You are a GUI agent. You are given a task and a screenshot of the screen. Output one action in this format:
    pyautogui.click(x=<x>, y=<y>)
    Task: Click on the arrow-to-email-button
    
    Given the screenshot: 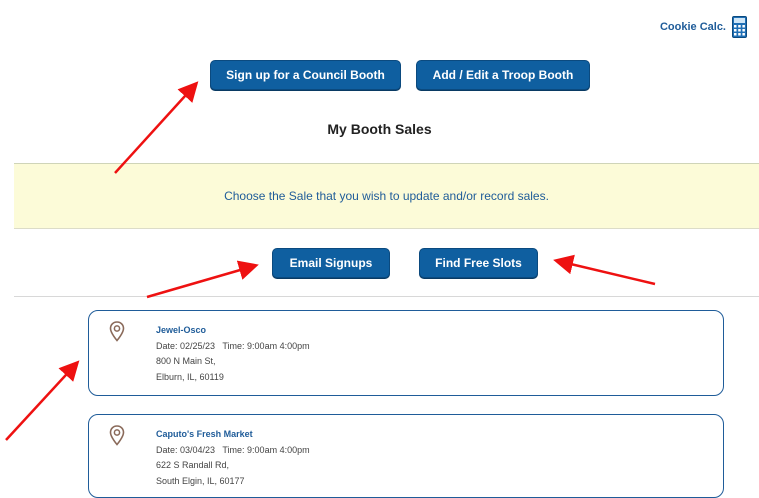 What is the action you would take?
    pyautogui.click(x=202, y=279)
    